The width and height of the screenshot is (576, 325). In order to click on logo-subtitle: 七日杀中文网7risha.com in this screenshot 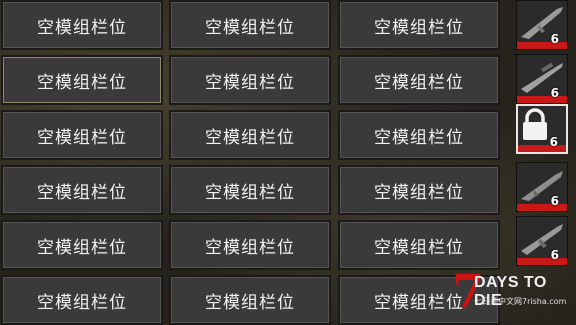, I will do `click(520, 301)`.